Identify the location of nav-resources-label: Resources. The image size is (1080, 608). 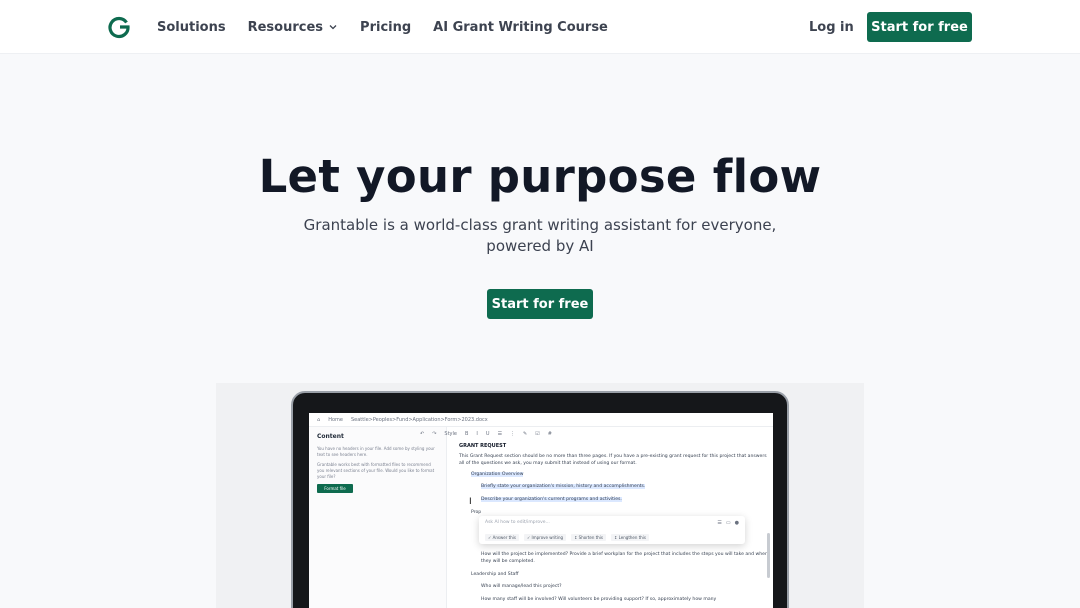
(285, 27).